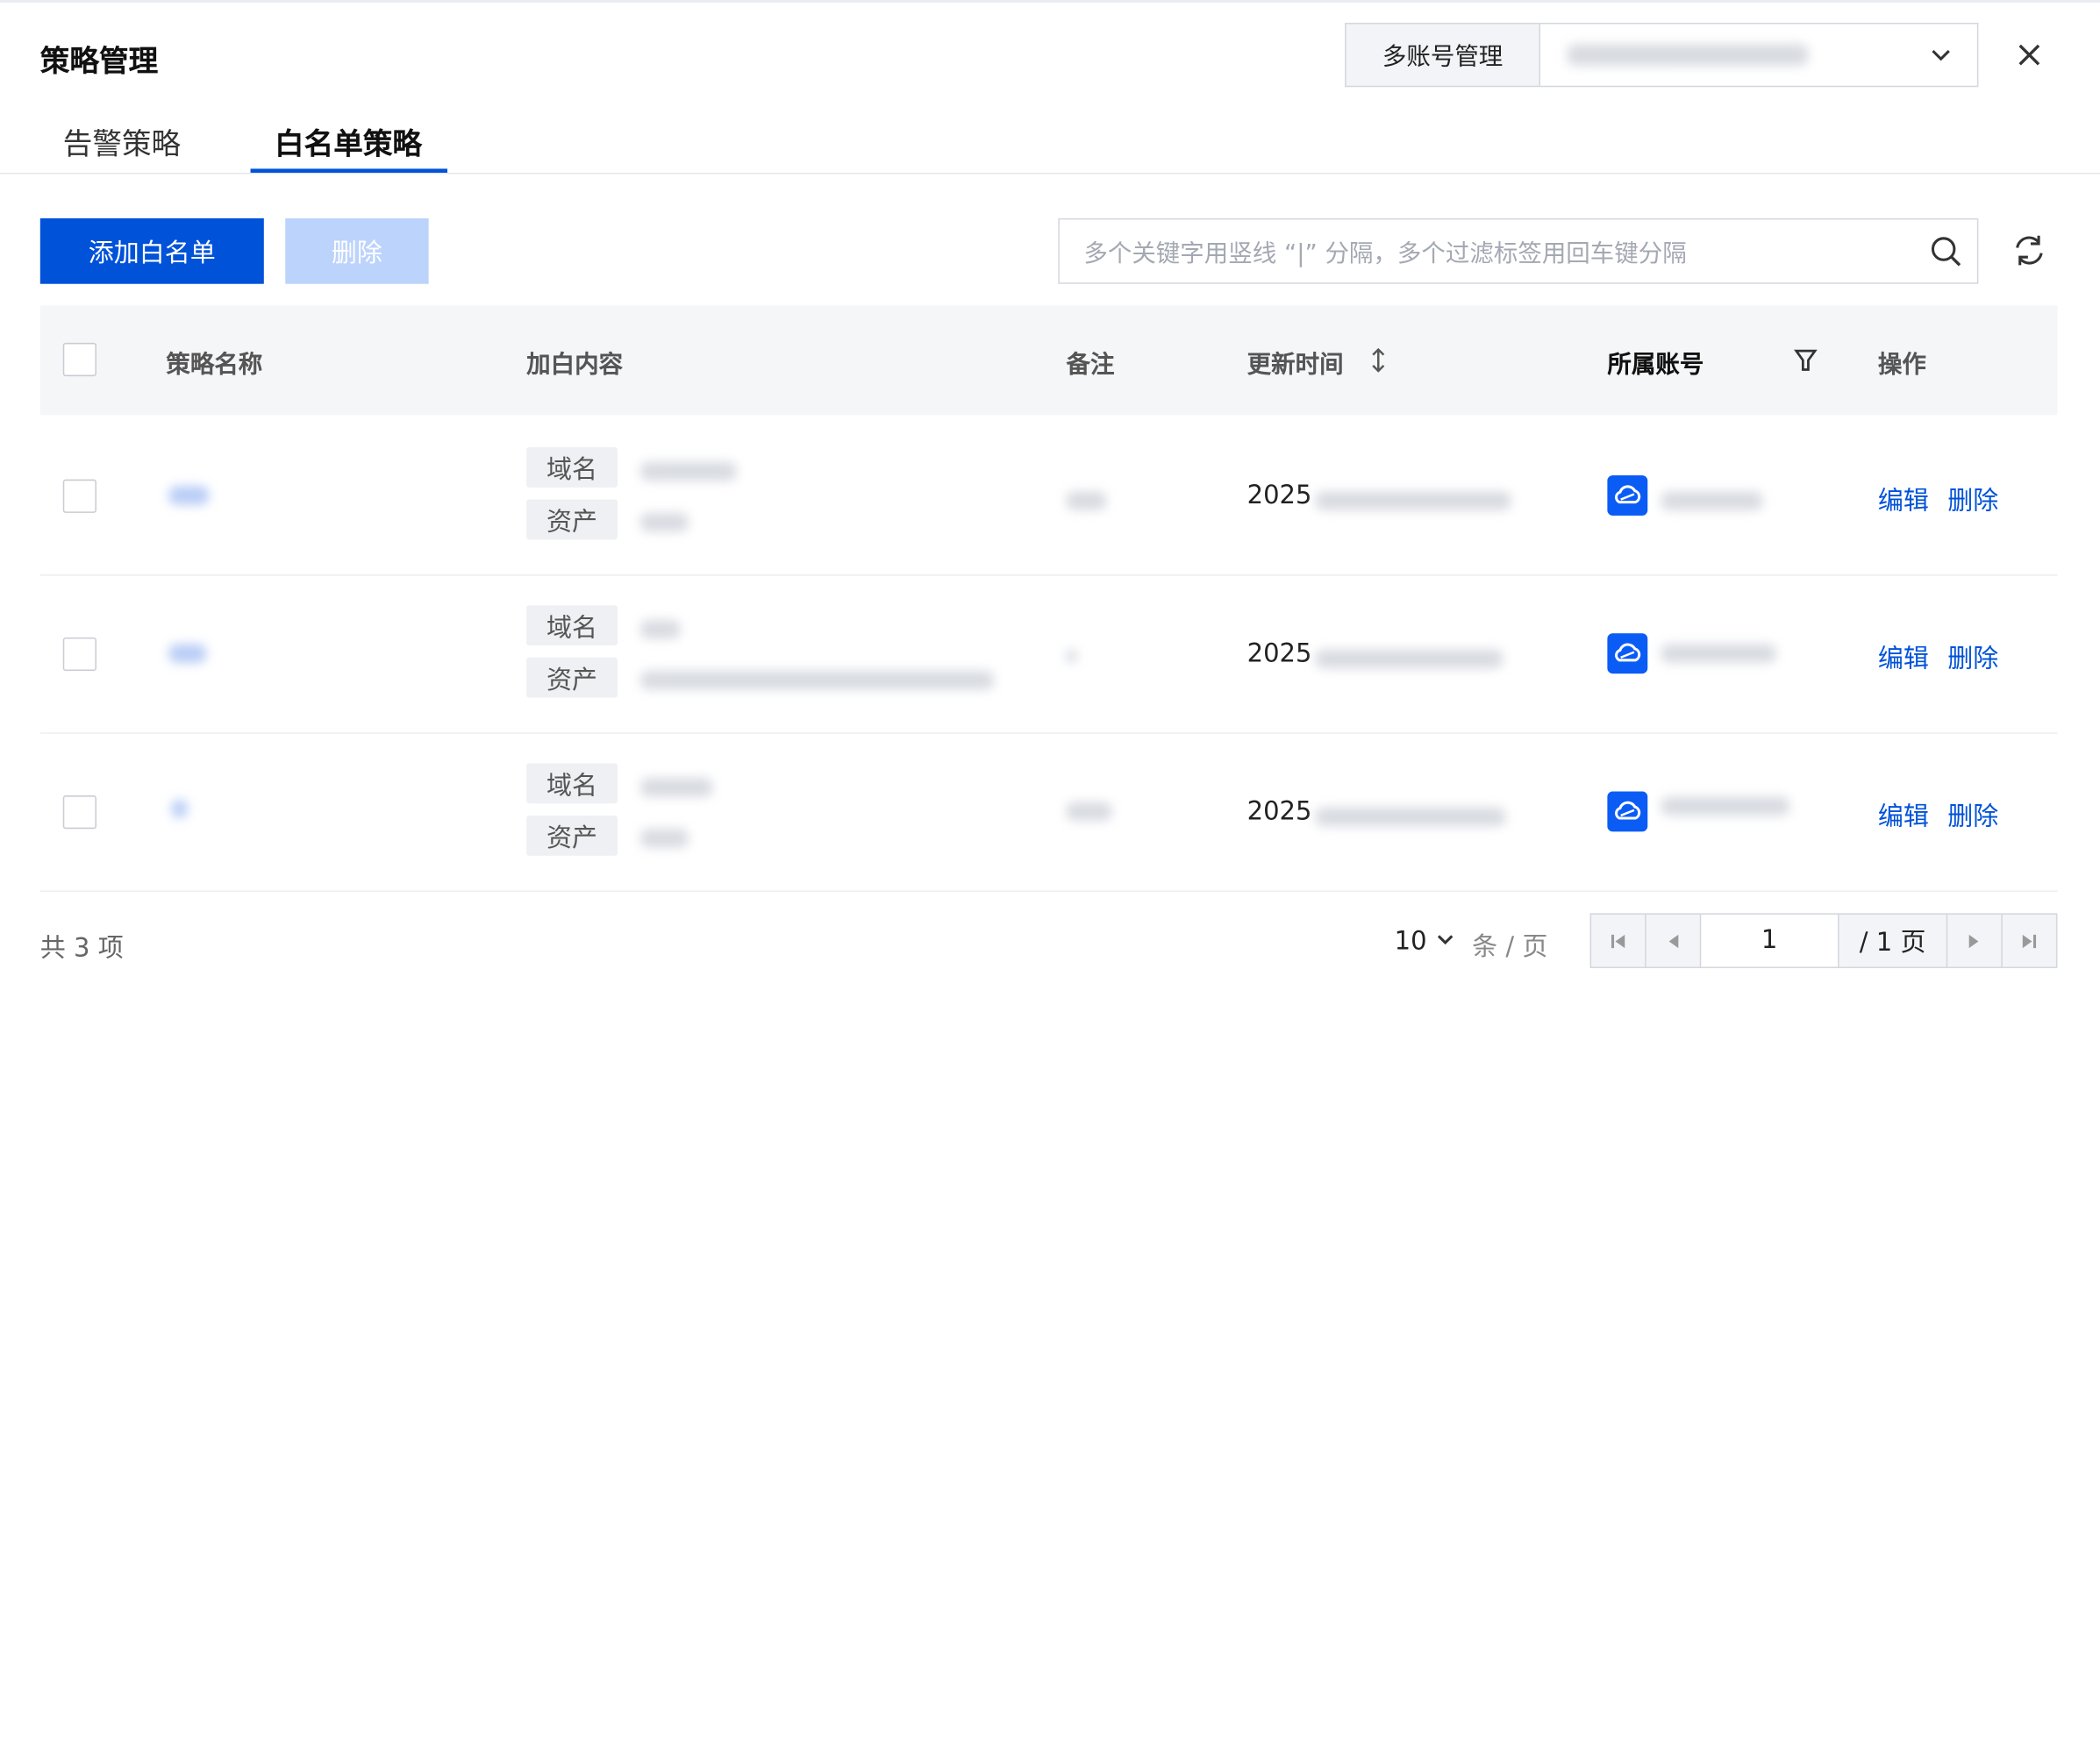  I want to click on column-header-remark: 备注, so click(1090, 365).